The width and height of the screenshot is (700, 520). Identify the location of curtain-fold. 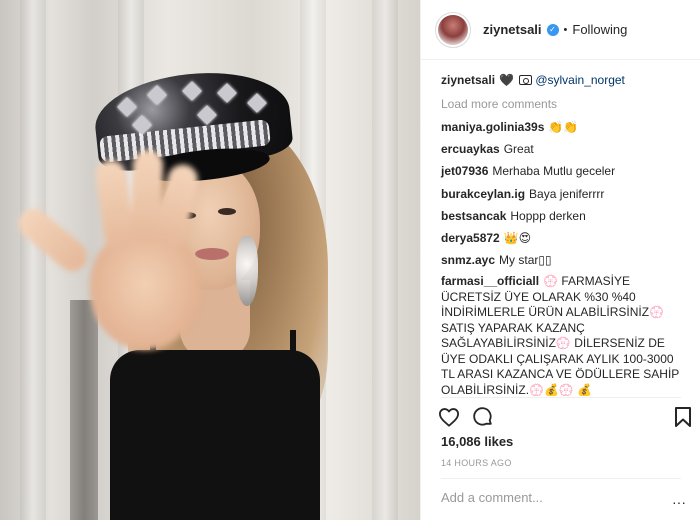
(385, 260).